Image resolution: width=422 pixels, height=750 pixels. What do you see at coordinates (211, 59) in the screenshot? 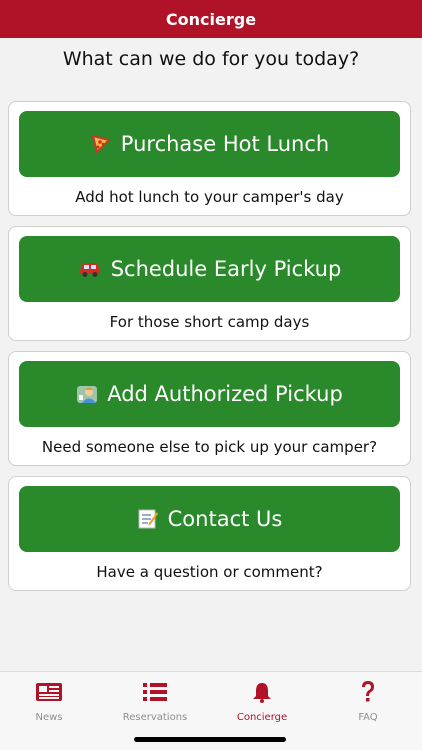
I see `intro-text: What can we do for you today?` at bounding box center [211, 59].